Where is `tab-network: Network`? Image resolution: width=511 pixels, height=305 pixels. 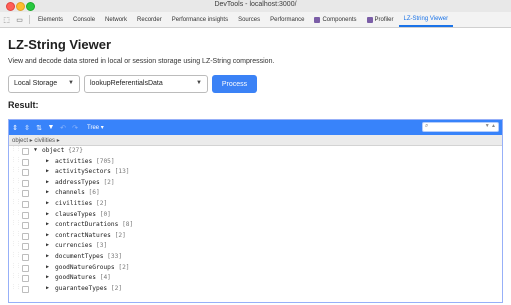
tab-network: Network is located at coordinates (116, 19).